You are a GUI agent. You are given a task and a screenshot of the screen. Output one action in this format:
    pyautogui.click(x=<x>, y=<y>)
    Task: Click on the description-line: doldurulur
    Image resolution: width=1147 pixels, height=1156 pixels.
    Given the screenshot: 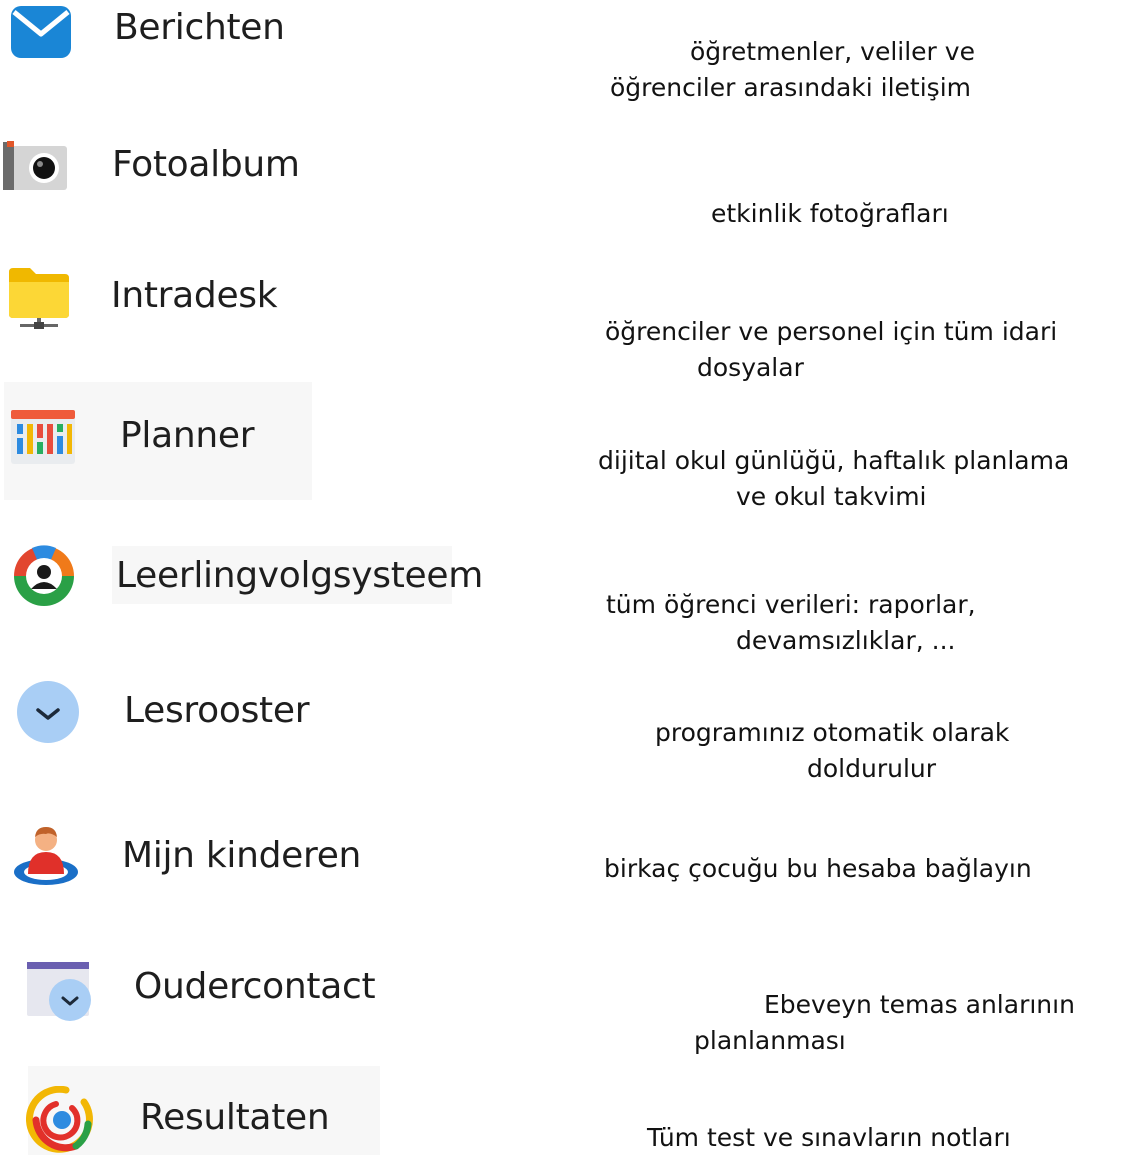 What is the action you would take?
    pyautogui.click(x=872, y=768)
    